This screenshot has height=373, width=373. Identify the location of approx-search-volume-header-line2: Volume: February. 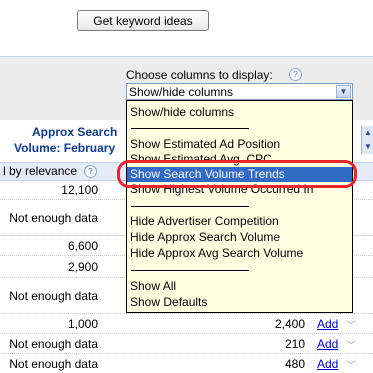
(64, 148).